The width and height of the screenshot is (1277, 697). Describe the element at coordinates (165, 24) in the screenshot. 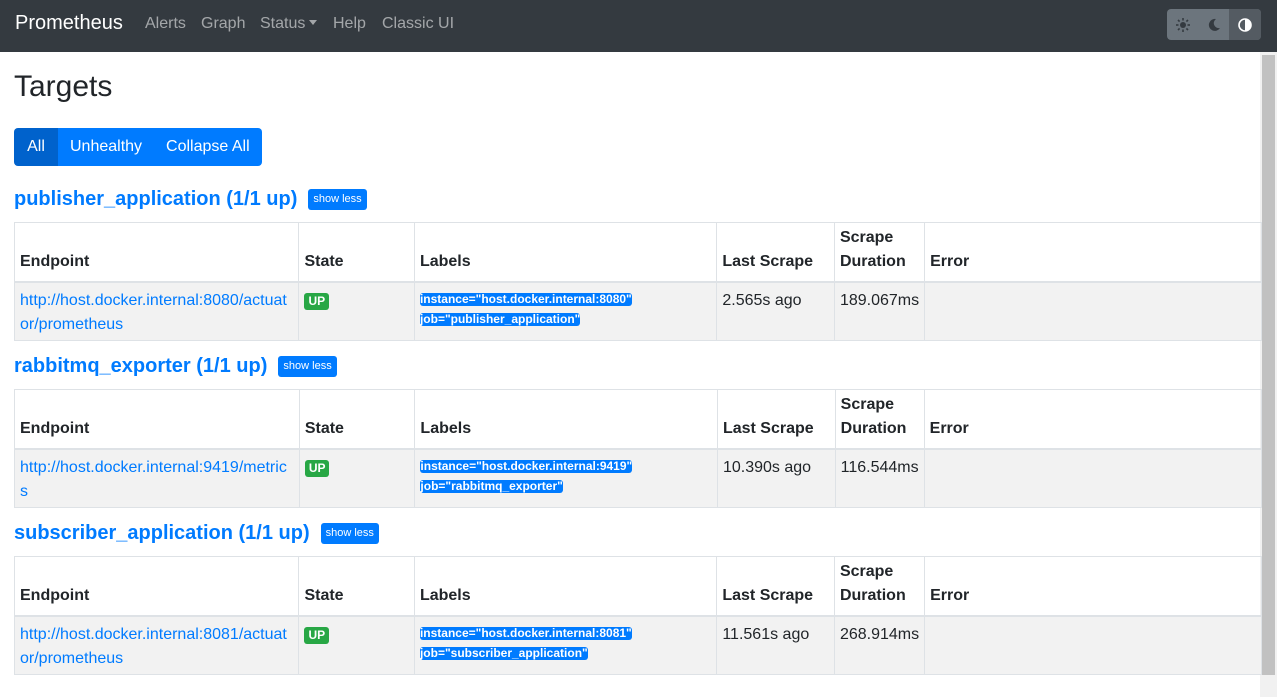

I see `nav-alerts: Alerts` at that location.